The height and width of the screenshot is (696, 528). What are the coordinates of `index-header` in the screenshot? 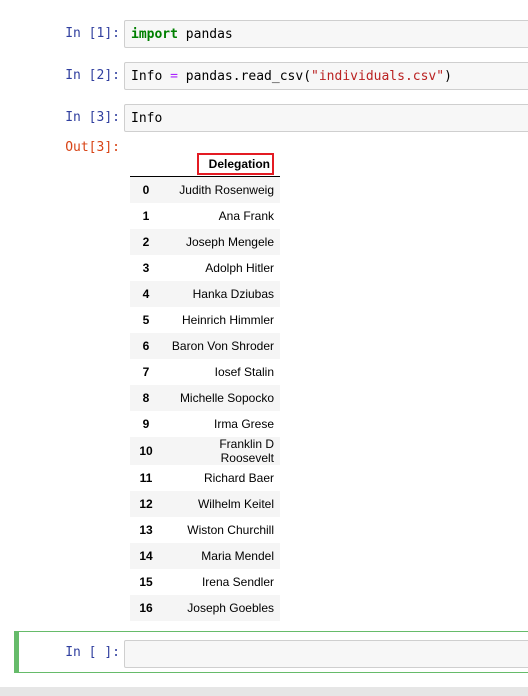 It's located at (146, 164).